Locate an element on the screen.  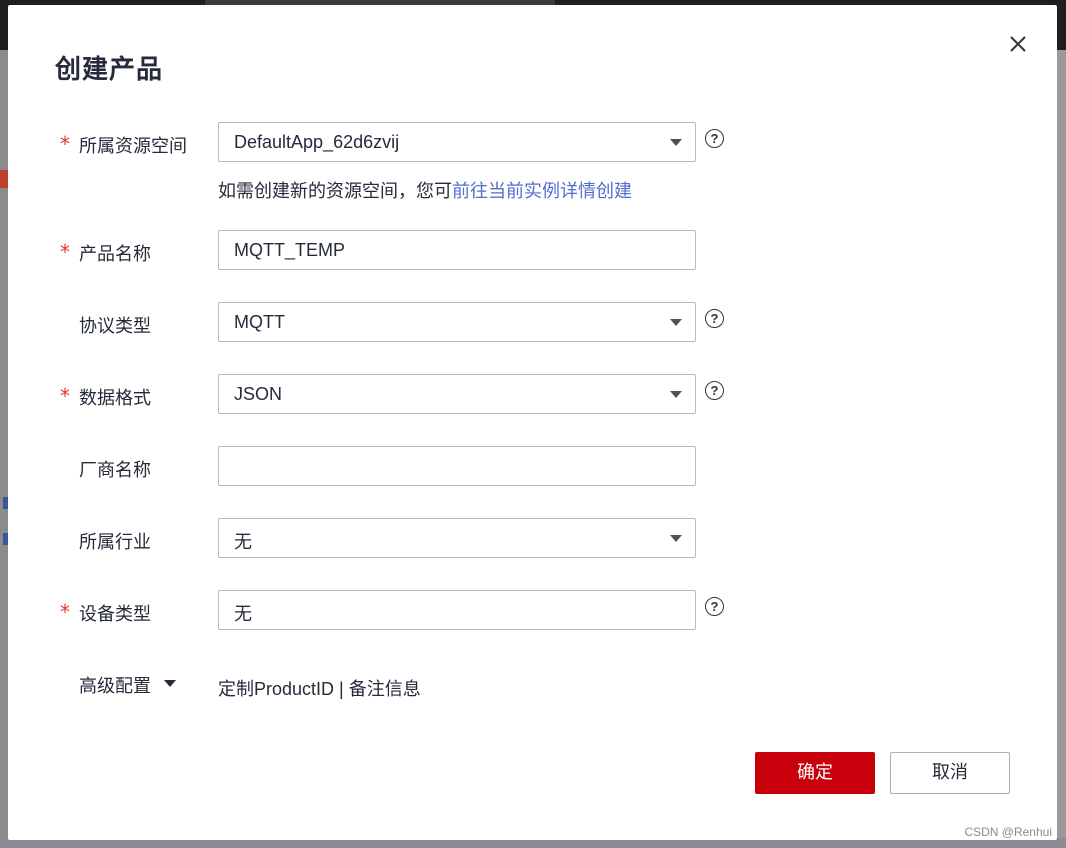
dialog-title: 创建产品 is located at coordinates (109, 70).